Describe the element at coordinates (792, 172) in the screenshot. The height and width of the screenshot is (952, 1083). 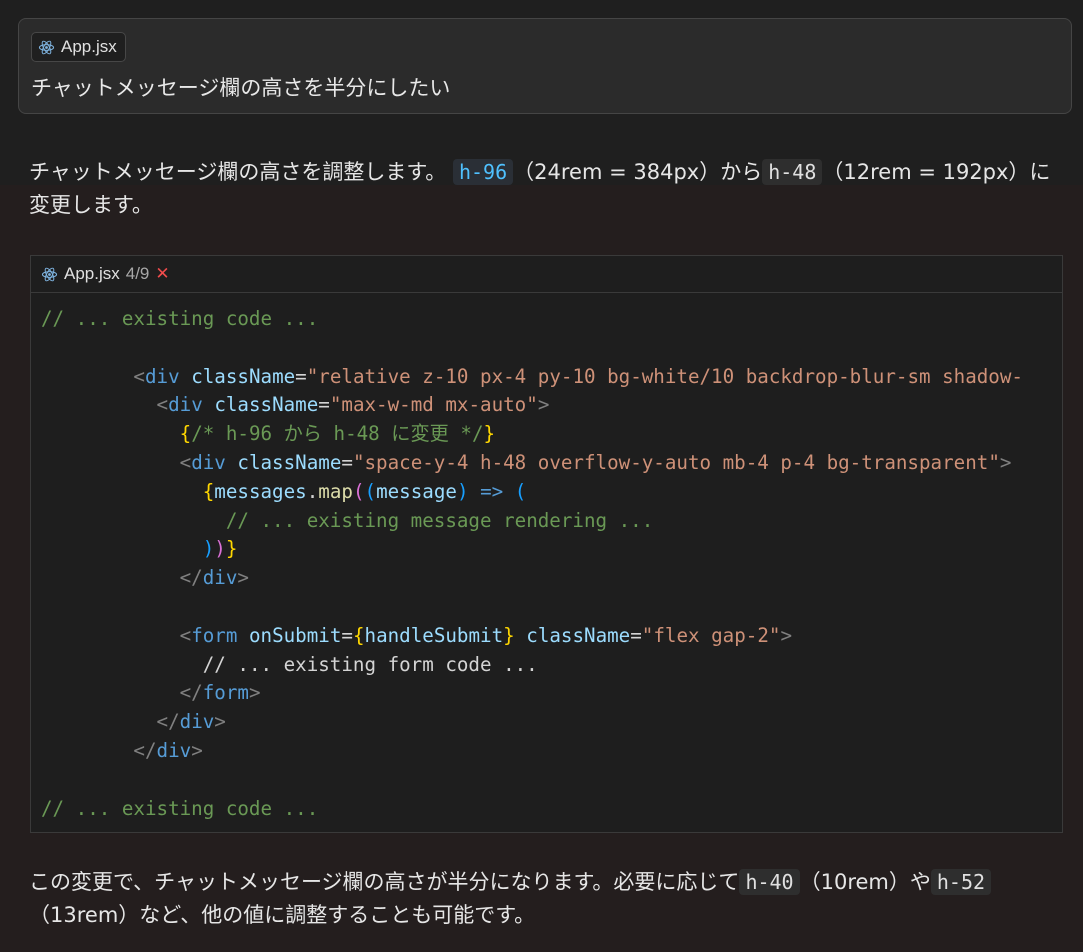
I see `inline-code-h48: h-48` at that location.